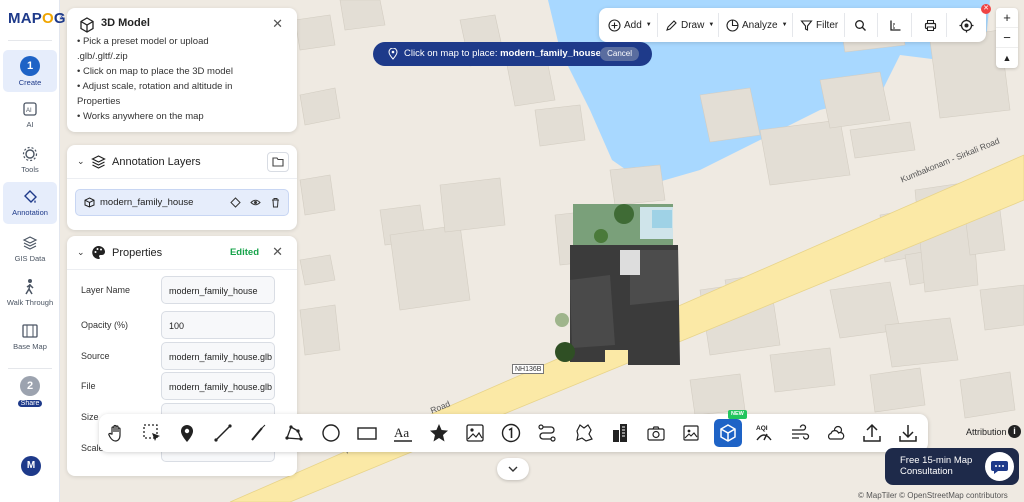  What do you see at coordinates (255, 202) in the screenshot?
I see `eye-icon` at bounding box center [255, 202].